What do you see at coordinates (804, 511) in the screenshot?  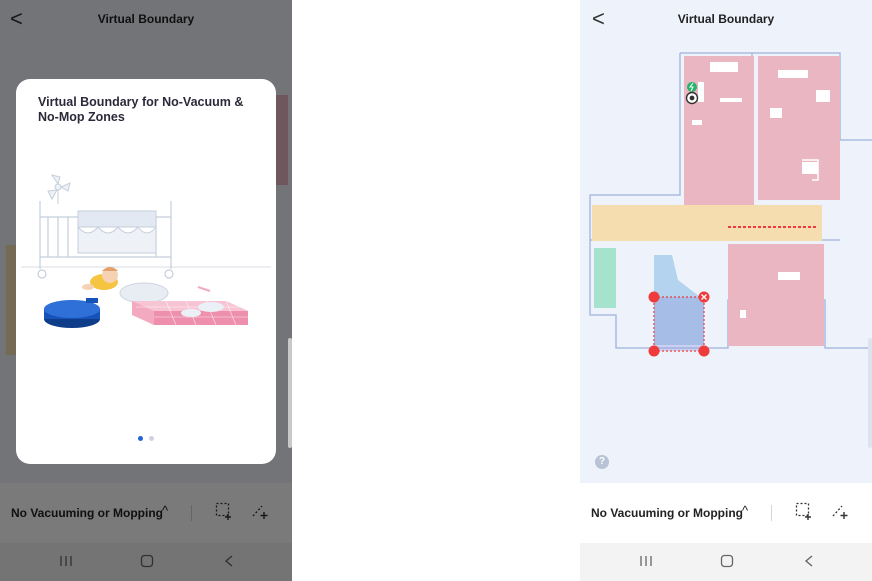 I see `rectangle-add-icon` at bounding box center [804, 511].